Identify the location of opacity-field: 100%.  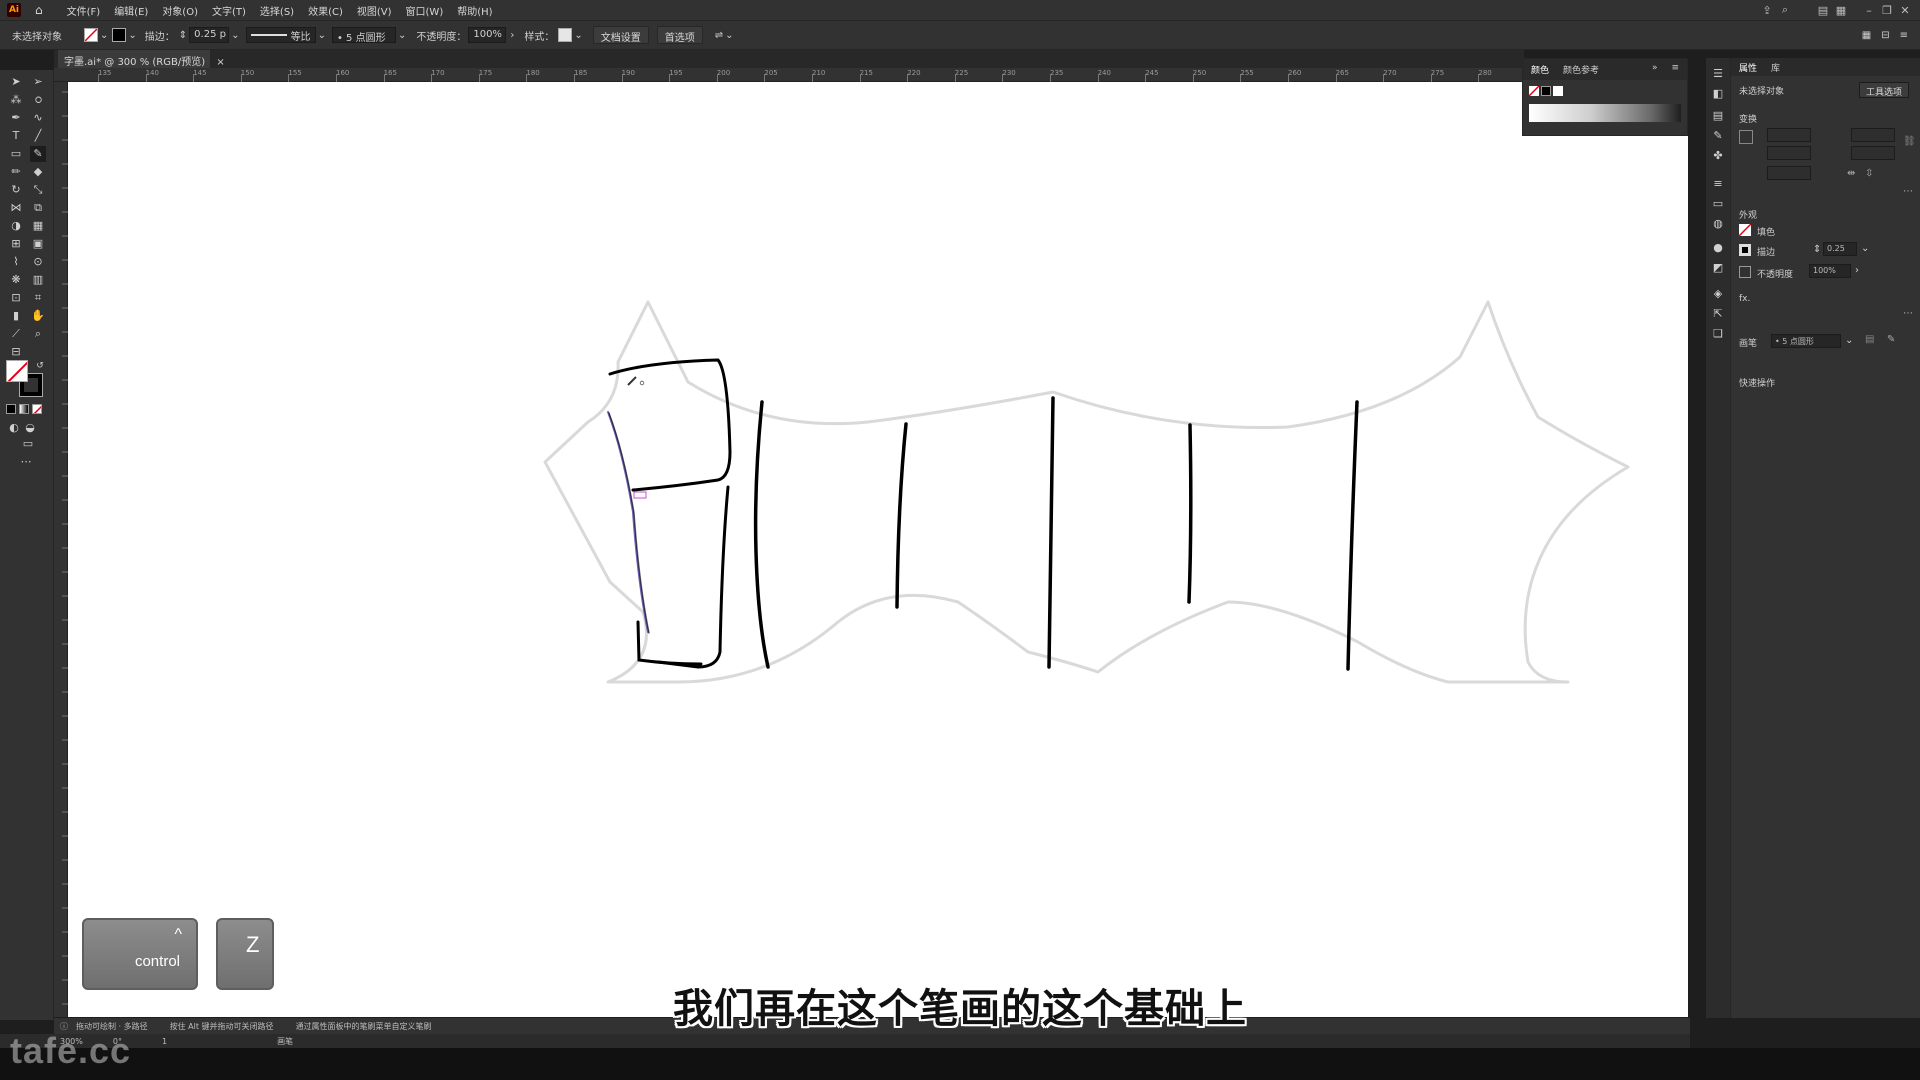
(1830, 271).